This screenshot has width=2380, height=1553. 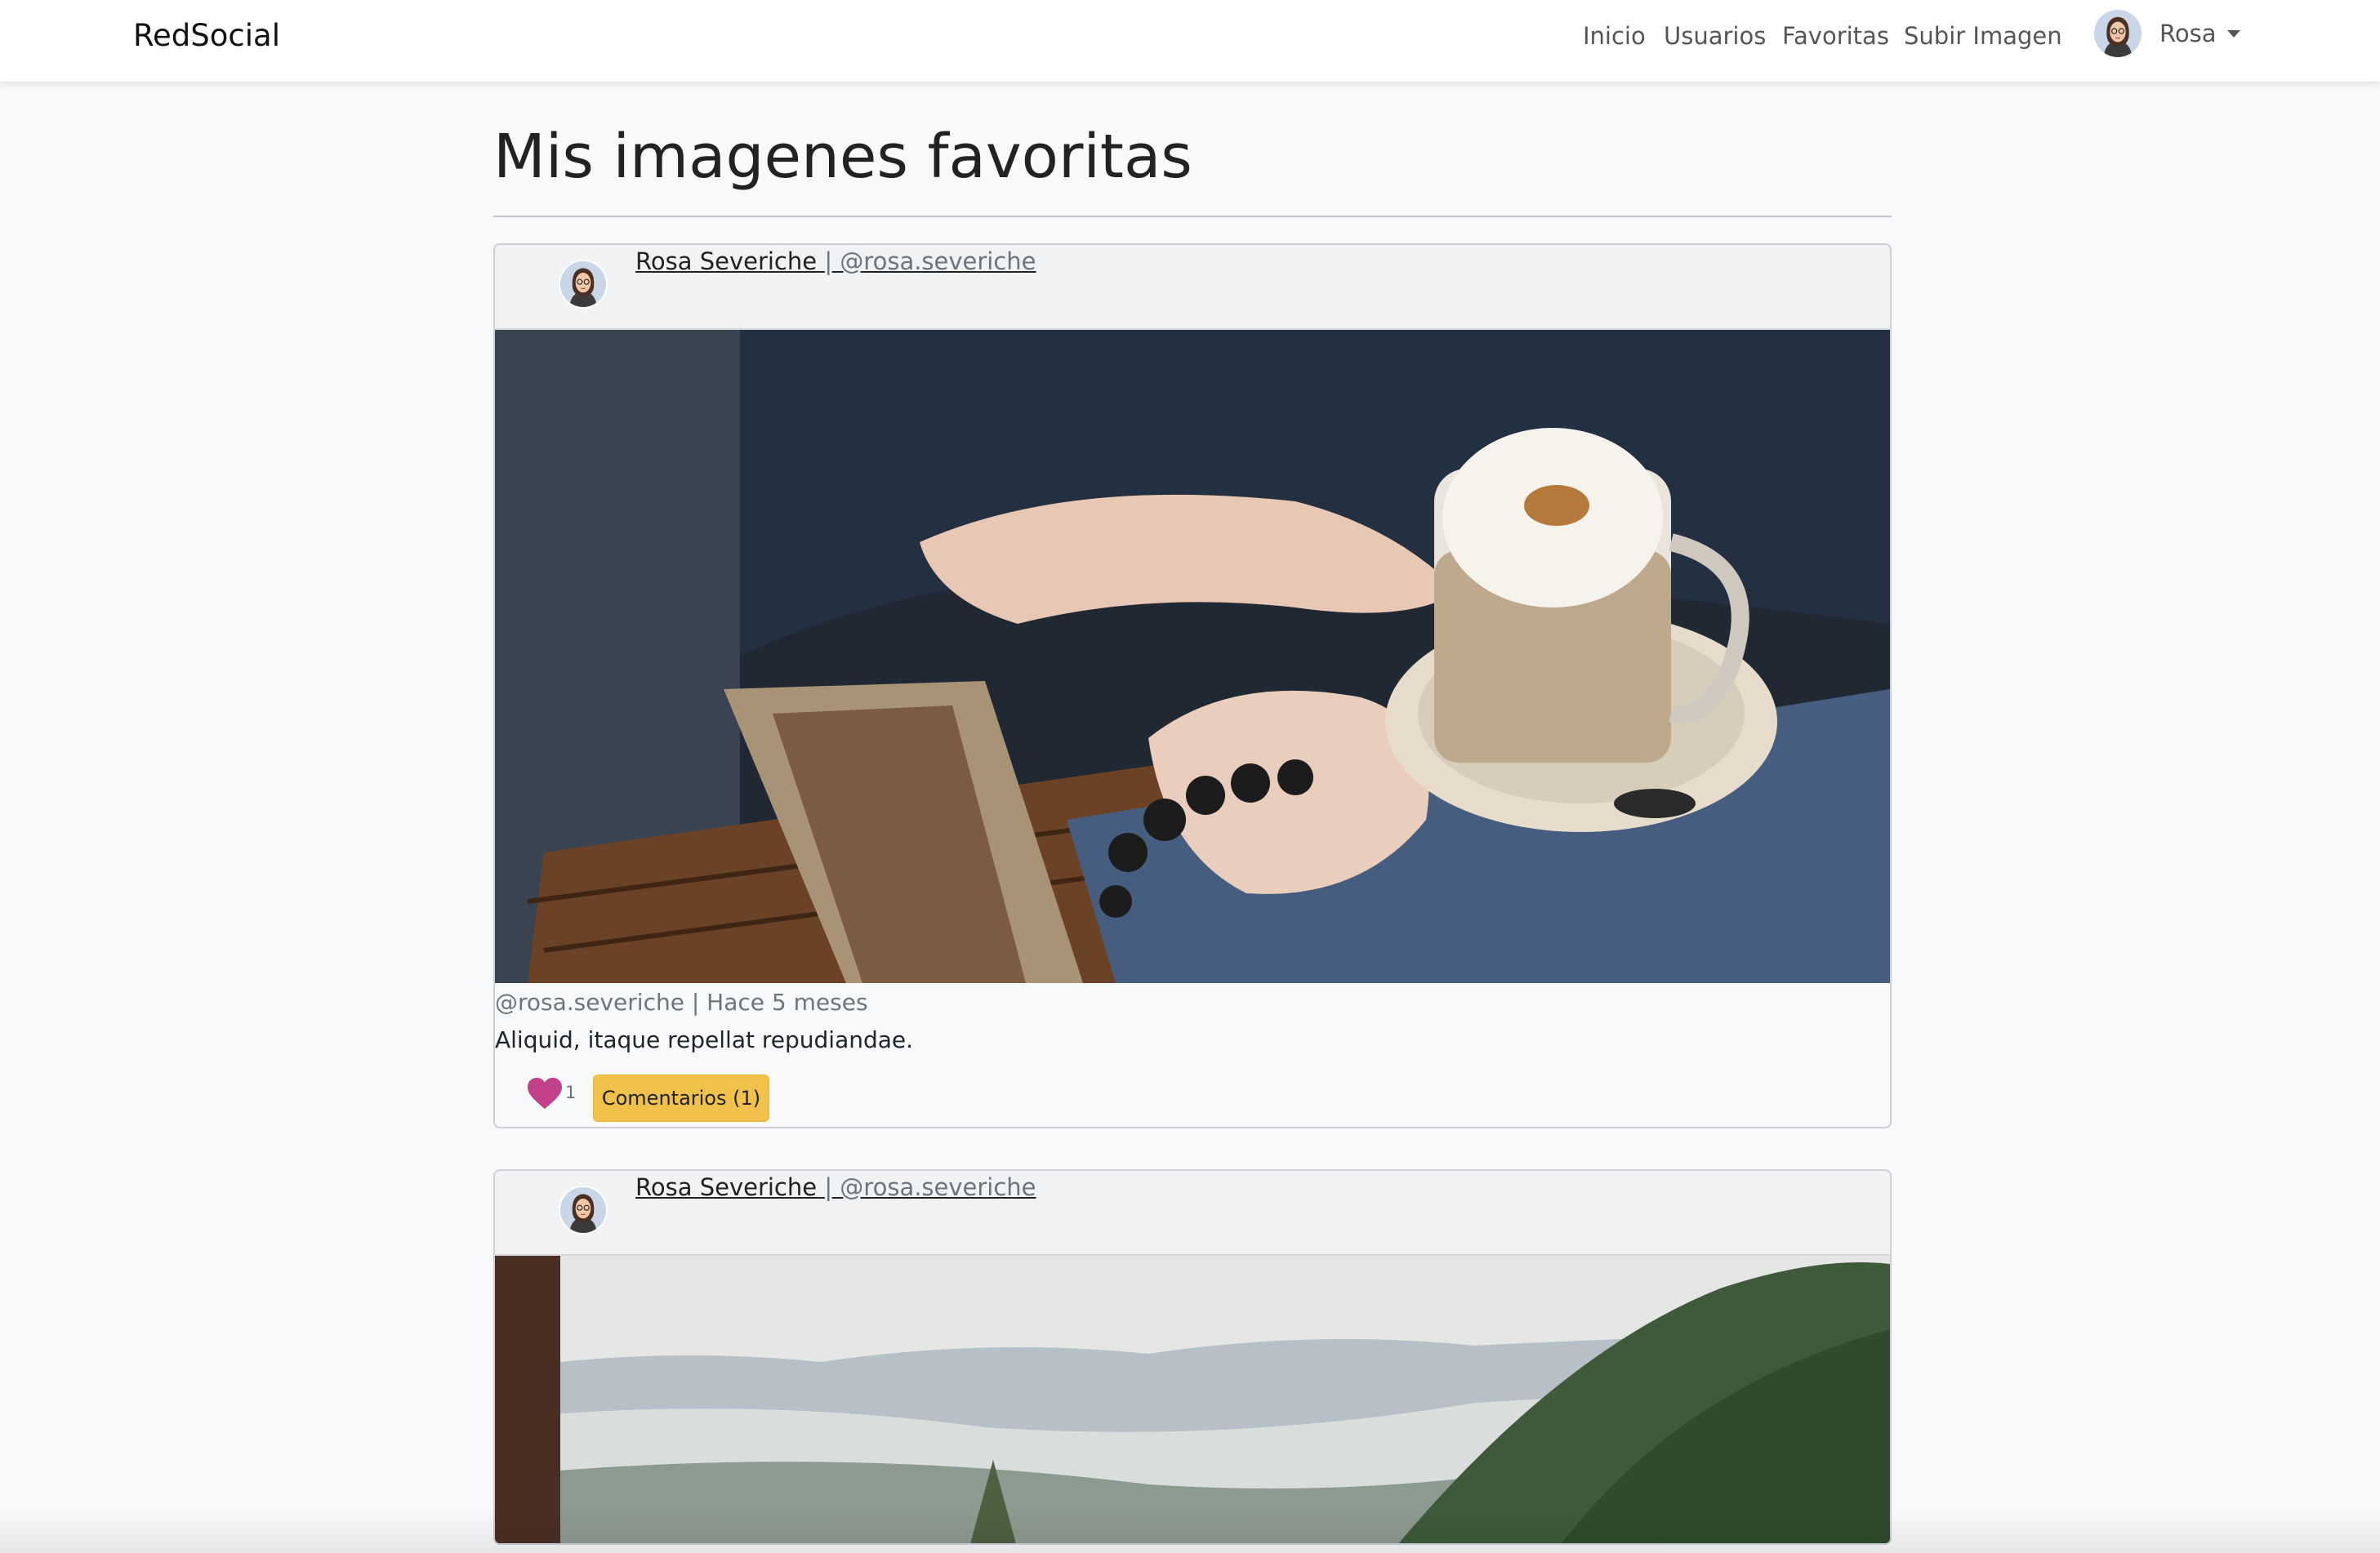 What do you see at coordinates (2188, 33) in the screenshot?
I see `user-name: Rosa` at bounding box center [2188, 33].